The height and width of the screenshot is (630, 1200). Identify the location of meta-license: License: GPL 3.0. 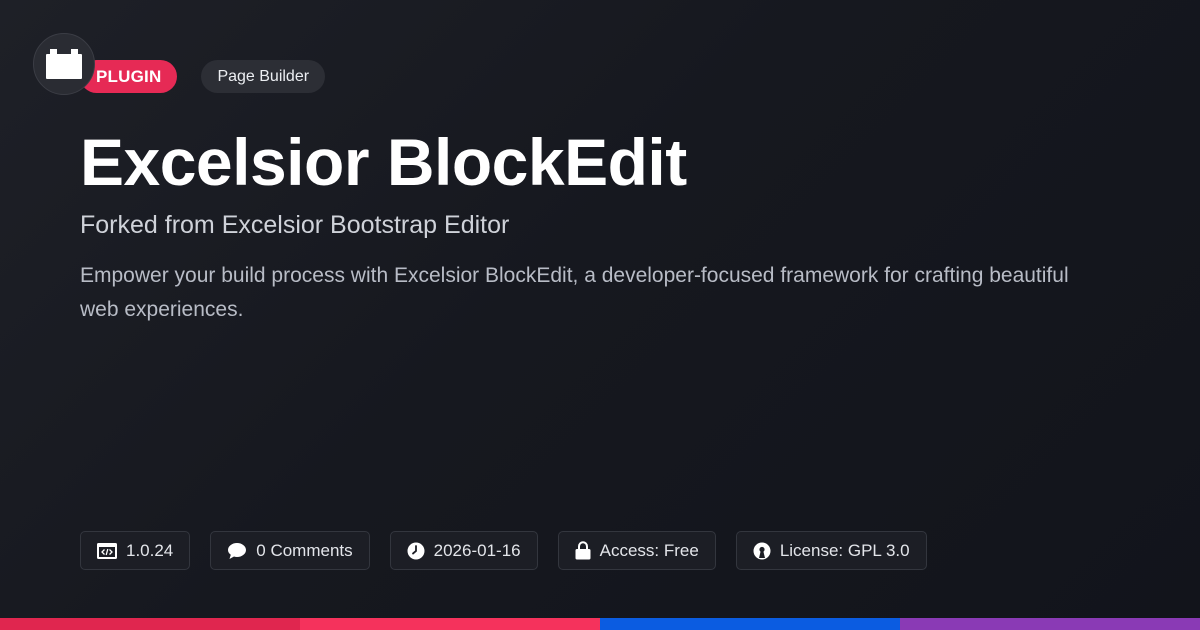
(831, 550).